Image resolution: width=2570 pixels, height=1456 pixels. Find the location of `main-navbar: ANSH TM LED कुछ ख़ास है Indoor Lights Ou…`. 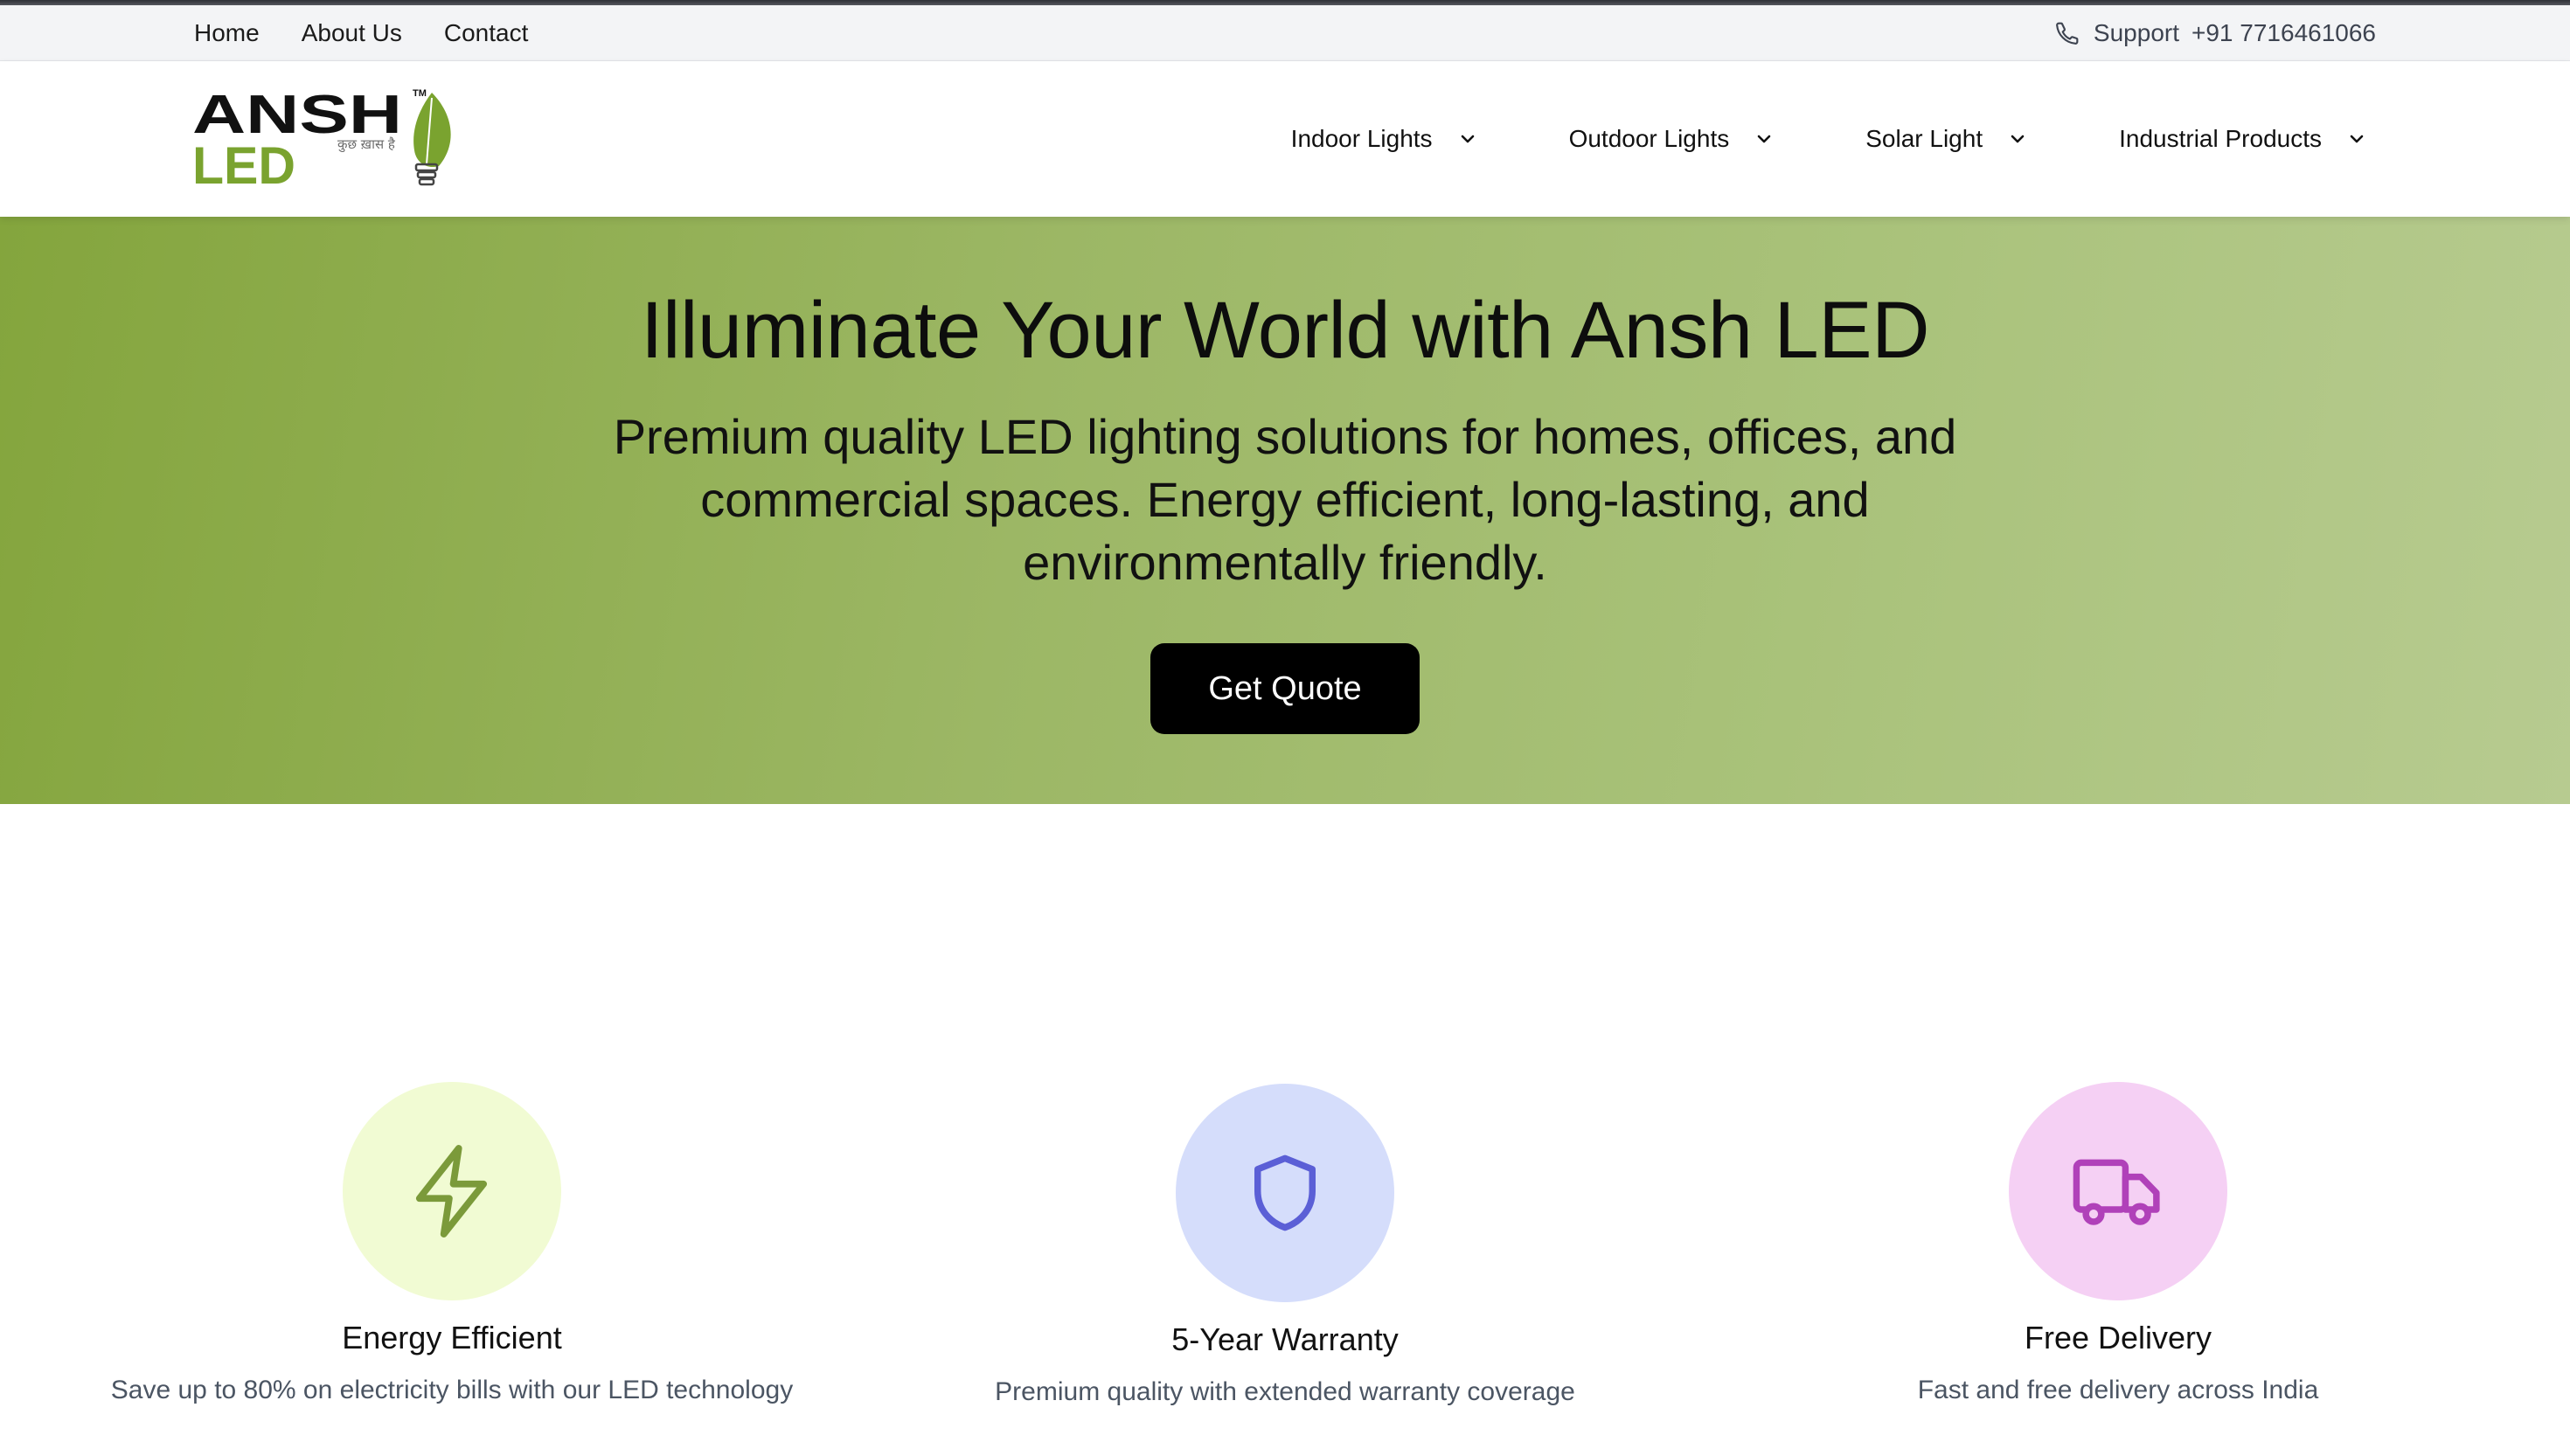

main-navbar: ANSH TM LED कुछ ख़ास है Indoor Lights Ou… is located at coordinates (1285, 139).